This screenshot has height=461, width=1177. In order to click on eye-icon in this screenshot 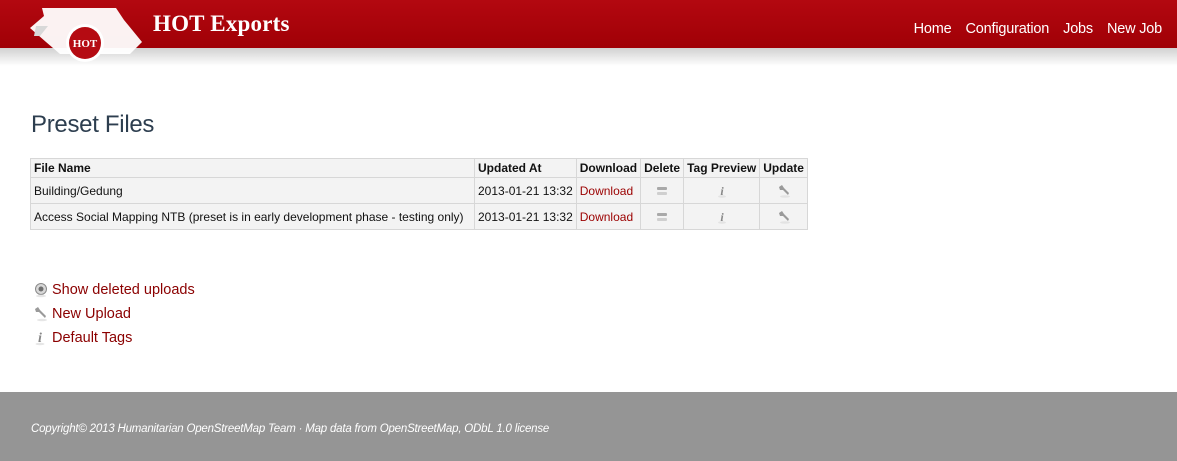, I will do `click(41, 290)`.